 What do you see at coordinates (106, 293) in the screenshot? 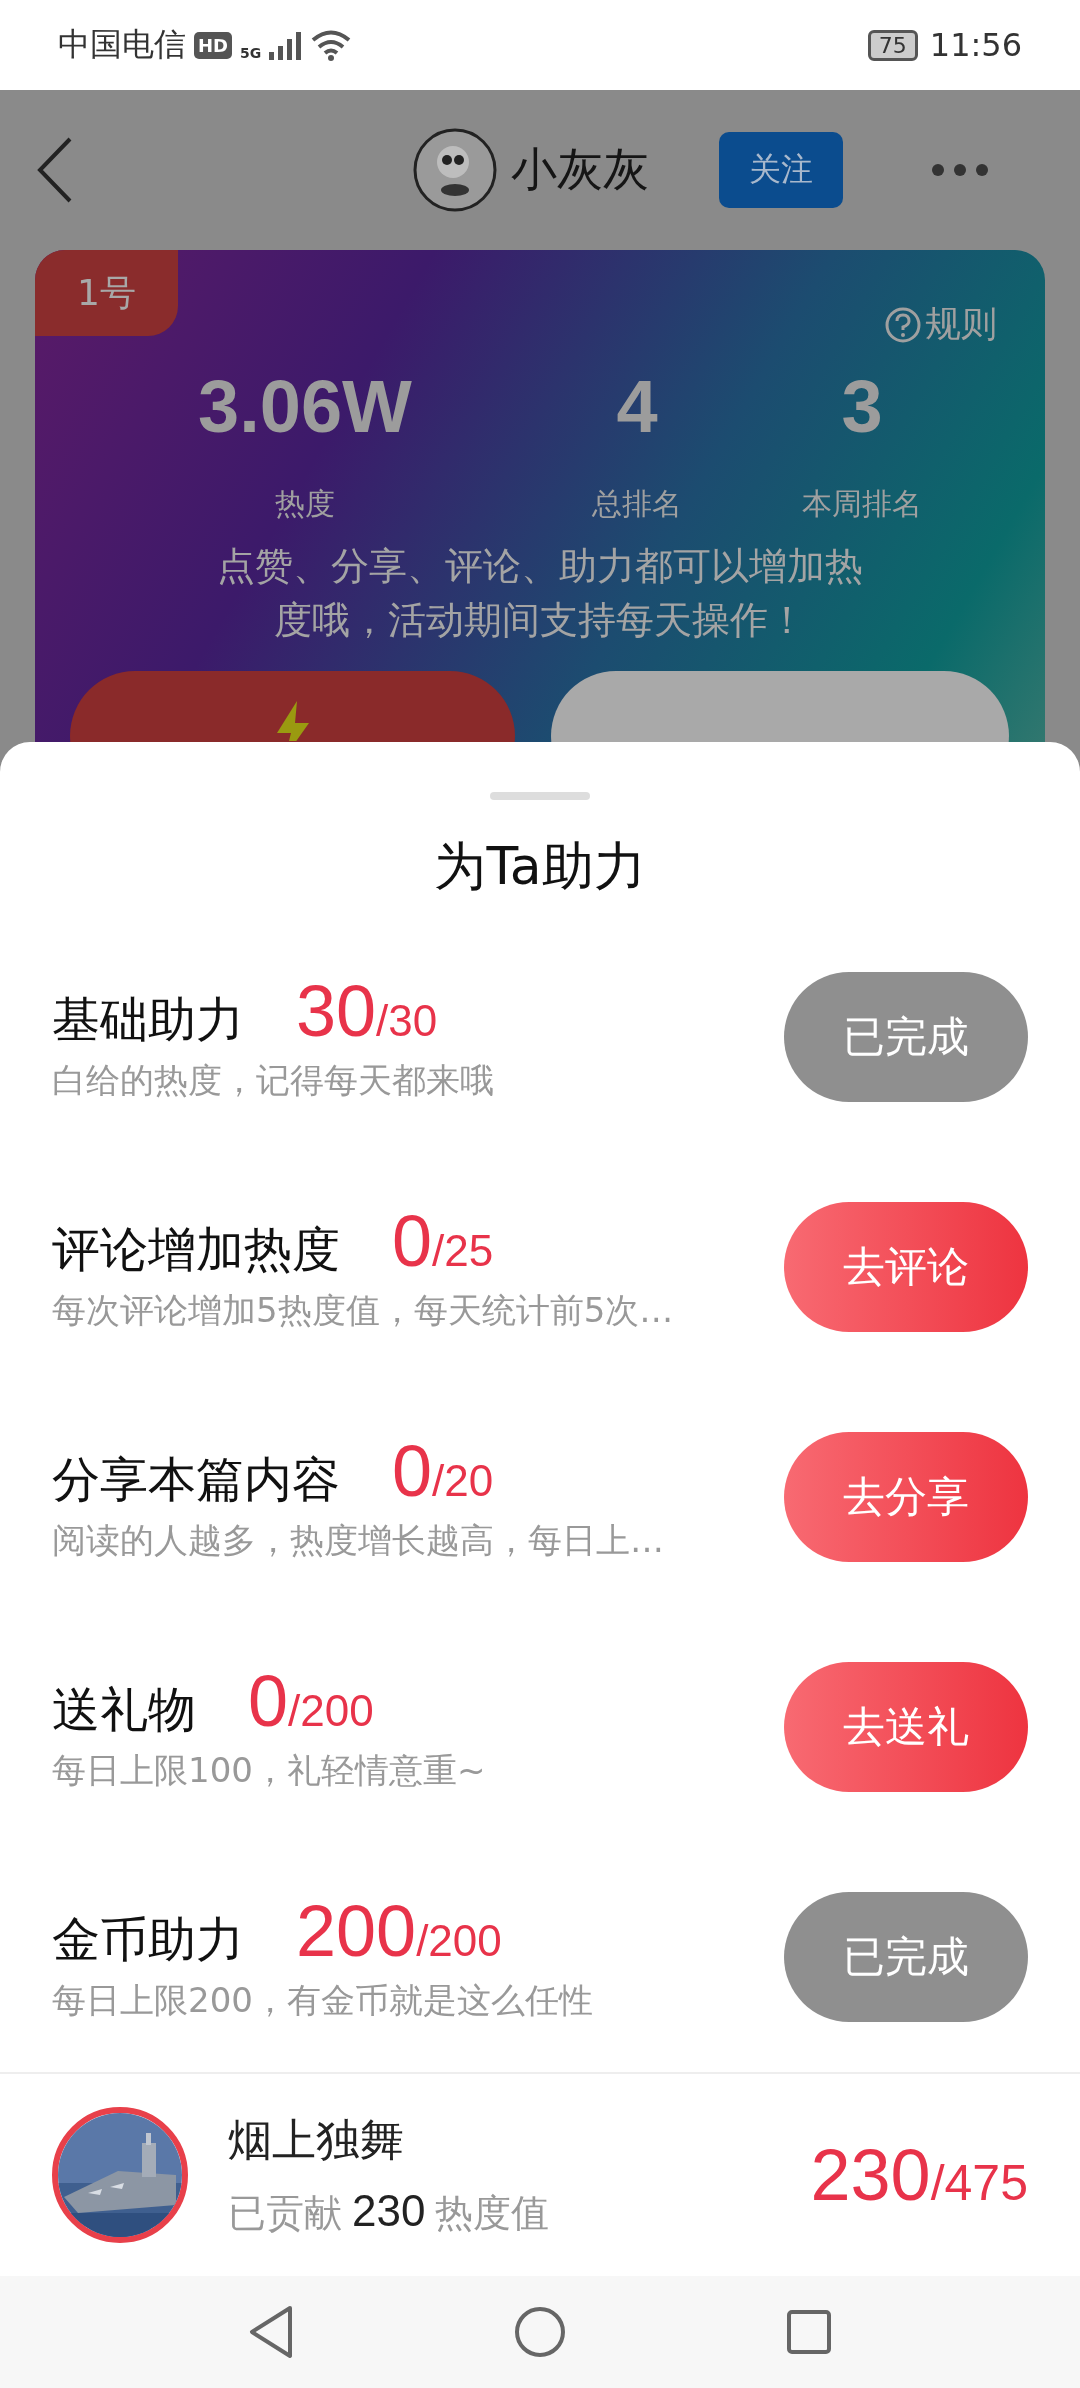
I see `rank-badge: 1号` at bounding box center [106, 293].